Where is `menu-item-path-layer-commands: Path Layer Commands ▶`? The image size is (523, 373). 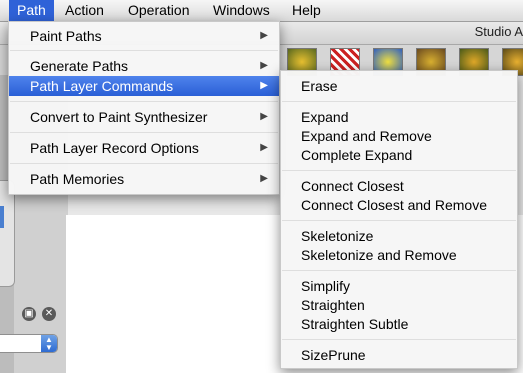
menu-item-path-layer-commands: Path Layer Commands ▶ is located at coordinates (144, 86).